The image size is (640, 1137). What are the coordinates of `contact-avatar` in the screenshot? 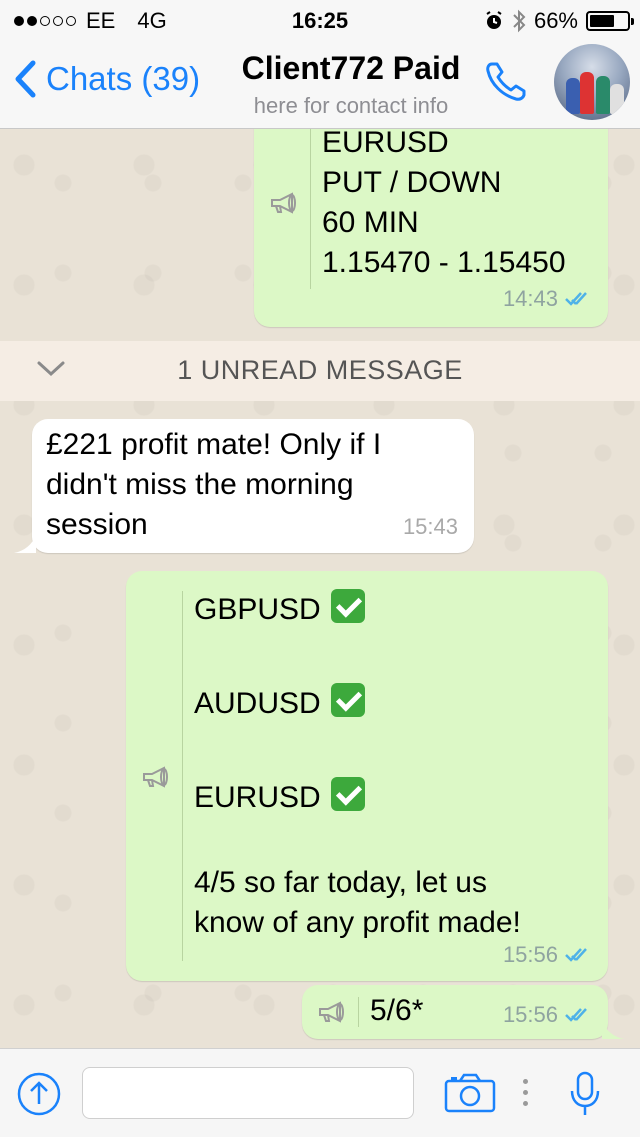 It's located at (592, 82).